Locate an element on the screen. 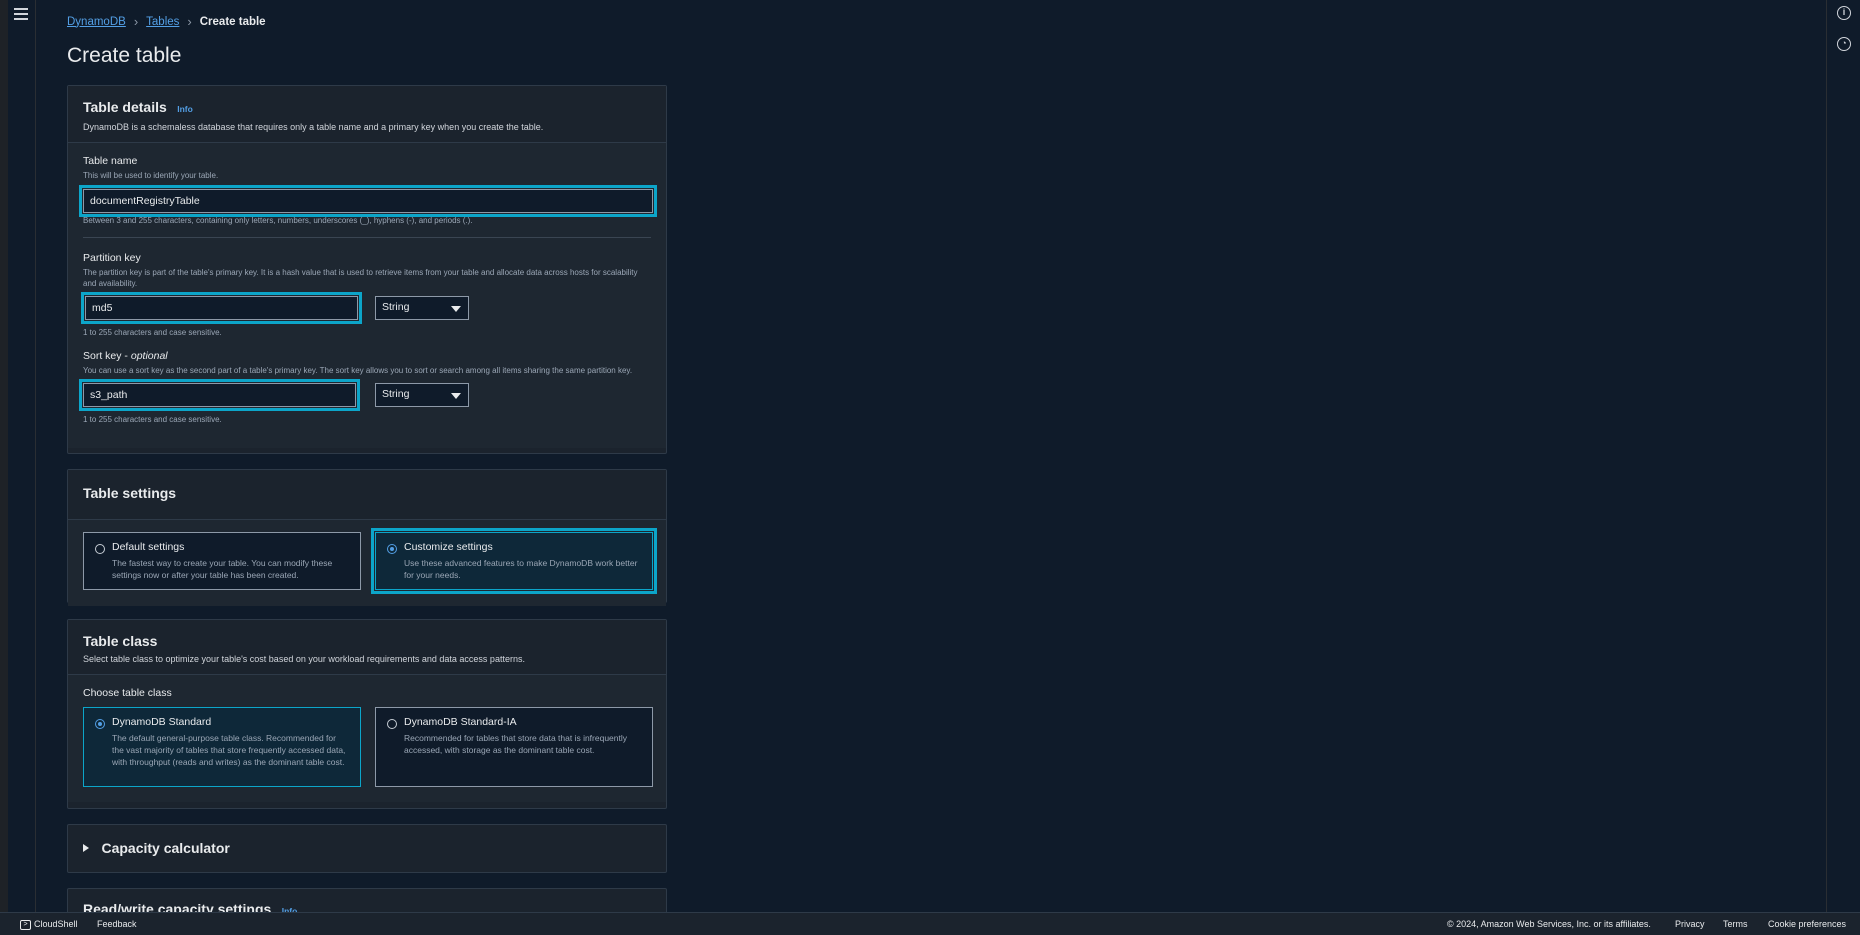  option-title: Default settings is located at coordinates (148, 547).